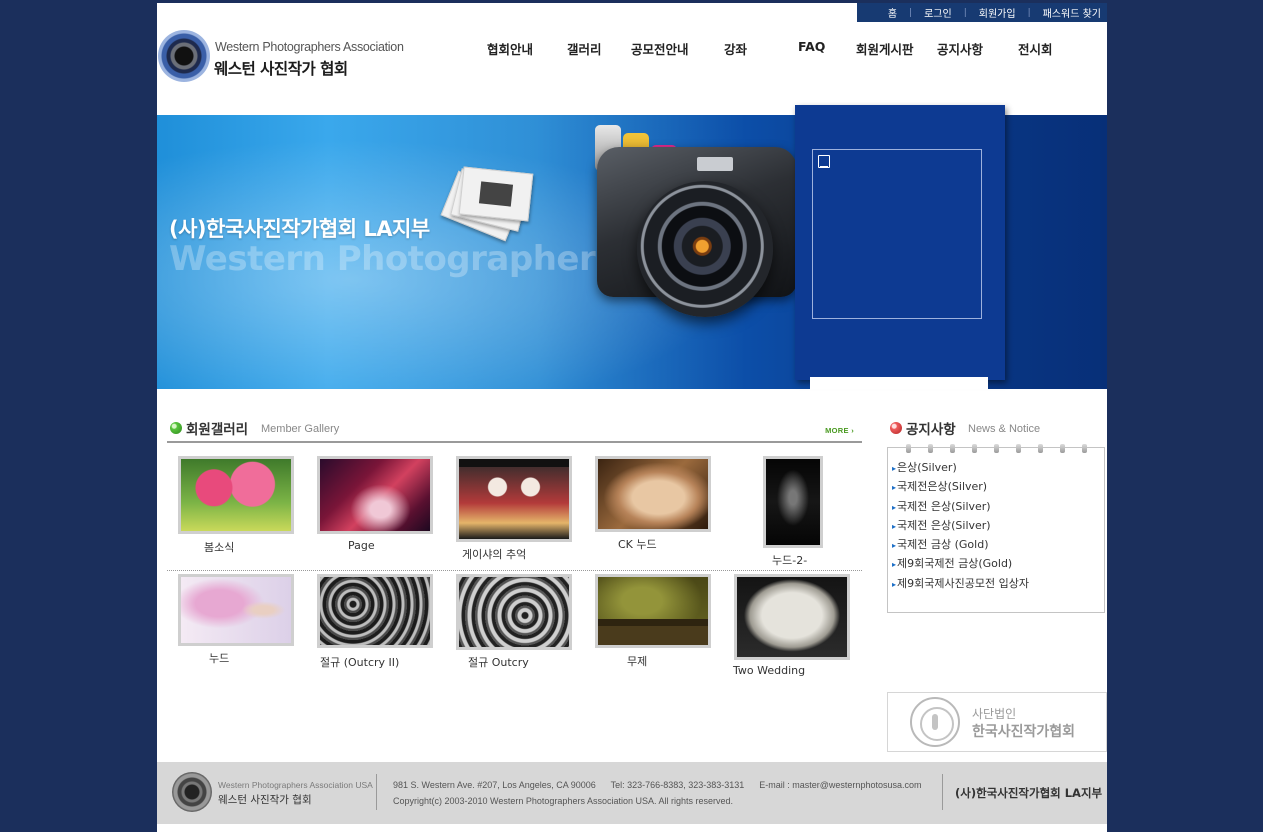  What do you see at coordinates (217, 430) in the screenshot?
I see `gallery-title: 회원갤러리` at bounding box center [217, 430].